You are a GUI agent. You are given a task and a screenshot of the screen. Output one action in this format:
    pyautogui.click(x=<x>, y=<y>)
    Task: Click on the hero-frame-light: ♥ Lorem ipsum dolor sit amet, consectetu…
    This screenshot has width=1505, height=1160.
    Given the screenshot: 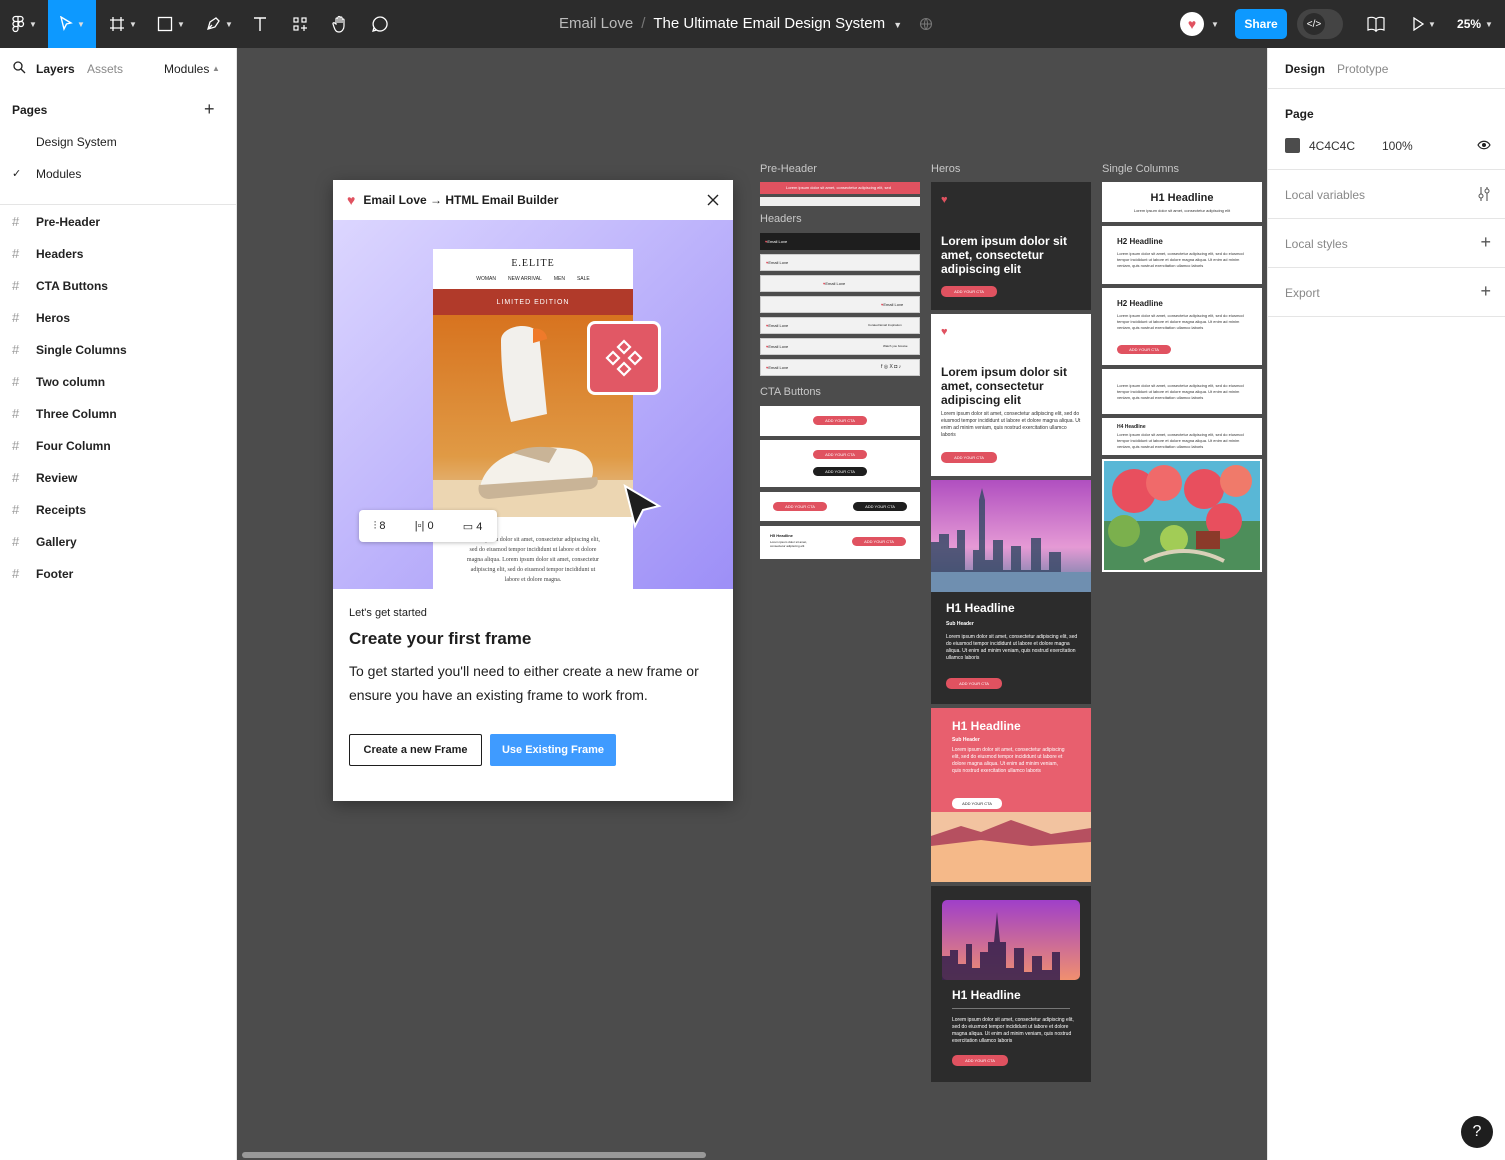 What is the action you would take?
    pyautogui.click(x=1011, y=395)
    